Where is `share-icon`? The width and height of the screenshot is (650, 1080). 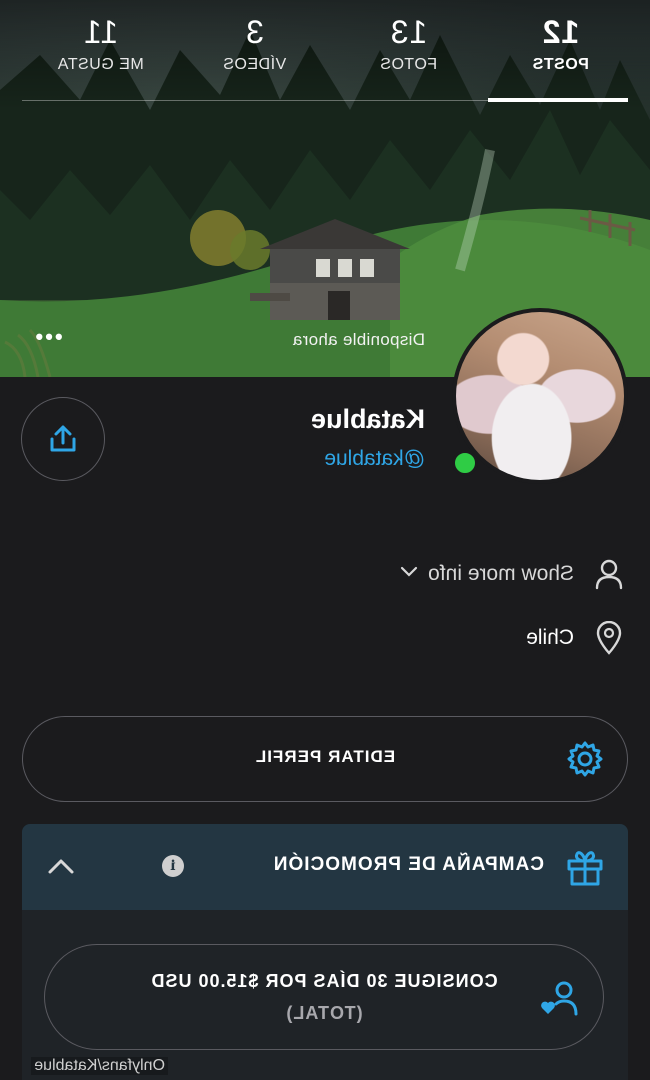 share-icon is located at coordinates (63, 438).